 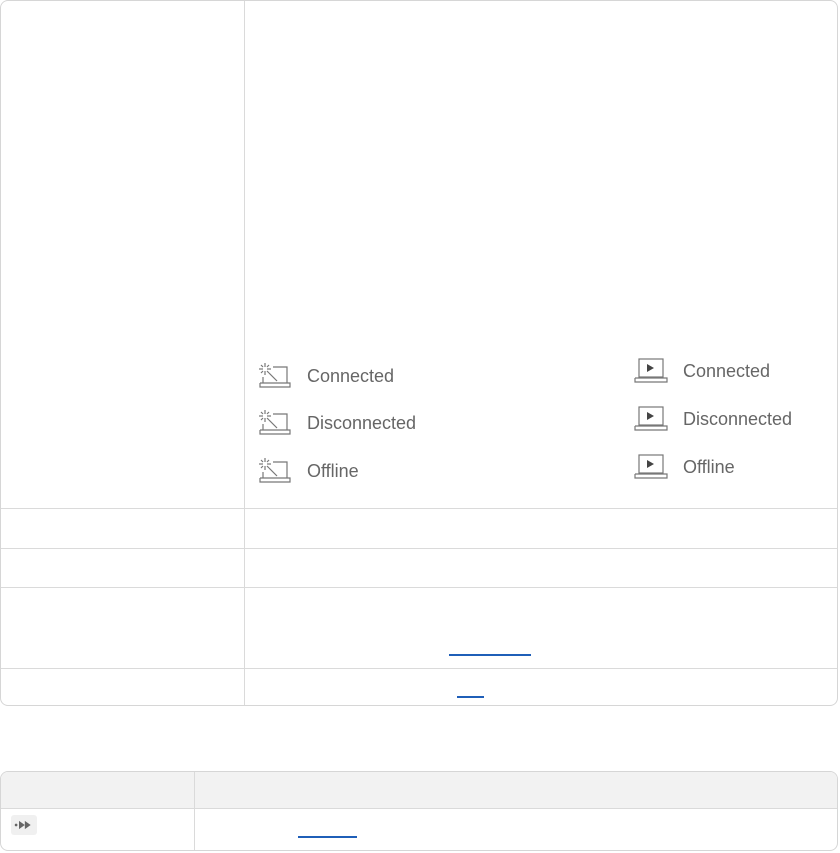 What do you see at coordinates (24, 825) in the screenshot?
I see `fast-forward-icon` at bounding box center [24, 825].